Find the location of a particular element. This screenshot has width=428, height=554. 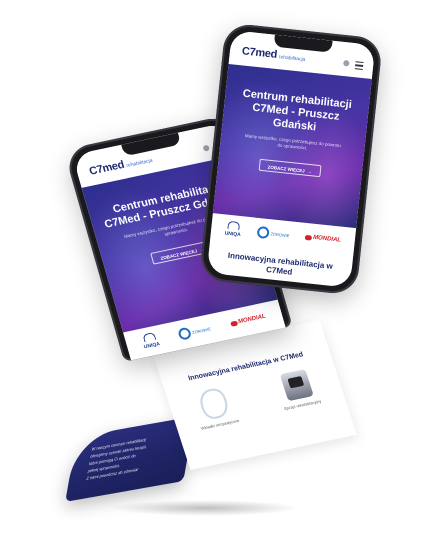

nav-icons is located at coordinates (353, 65).